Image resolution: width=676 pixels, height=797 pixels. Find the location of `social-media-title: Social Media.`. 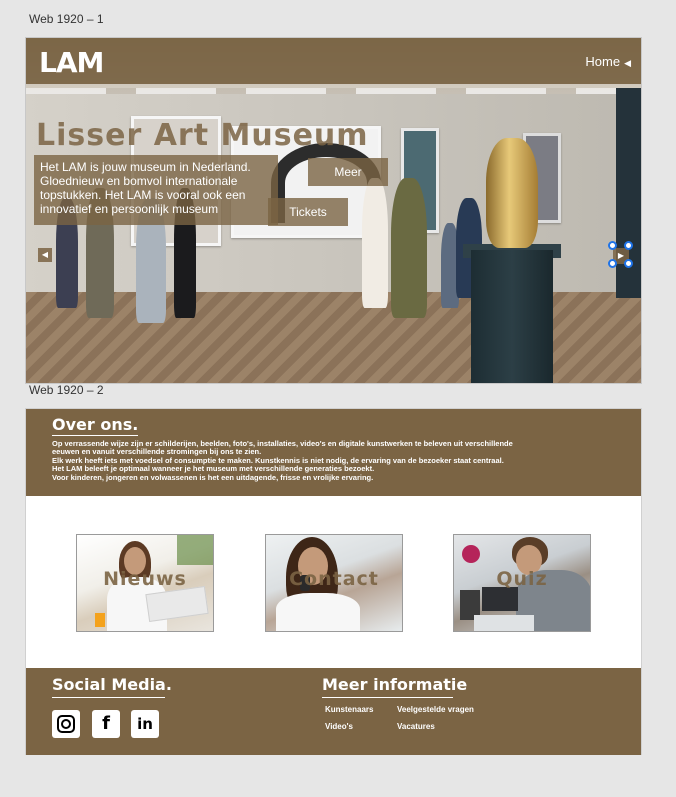

social-media-title: Social Media. is located at coordinates (112, 684).